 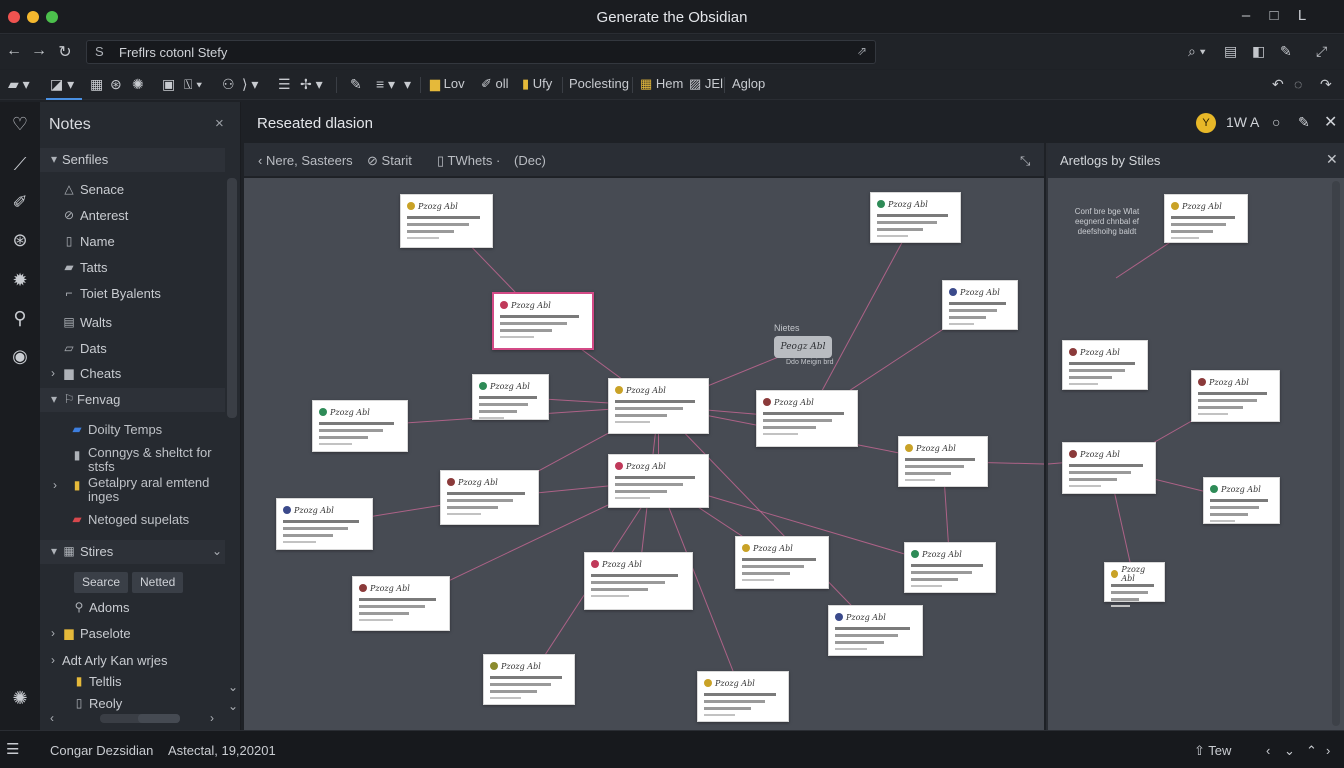 What do you see at coordinates (1321, 51) in the screenshot?
I see `expand-icon: ⤢` at bounding box center [1321, 51].